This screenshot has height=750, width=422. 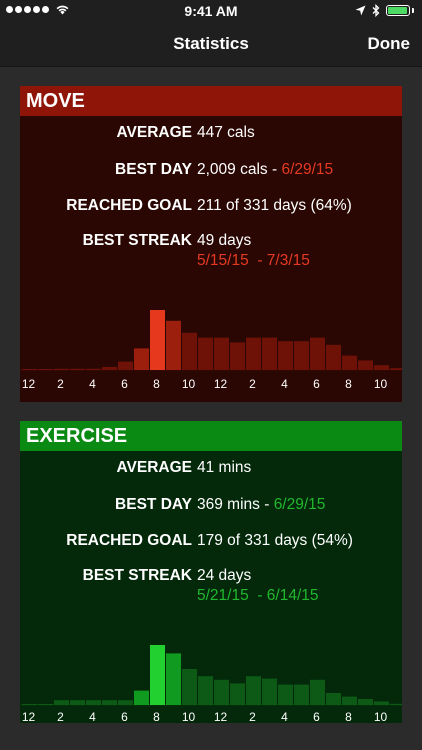 I want to click on exercise-best-streak-label: BEST STREAK, so click(x=137, y=575).